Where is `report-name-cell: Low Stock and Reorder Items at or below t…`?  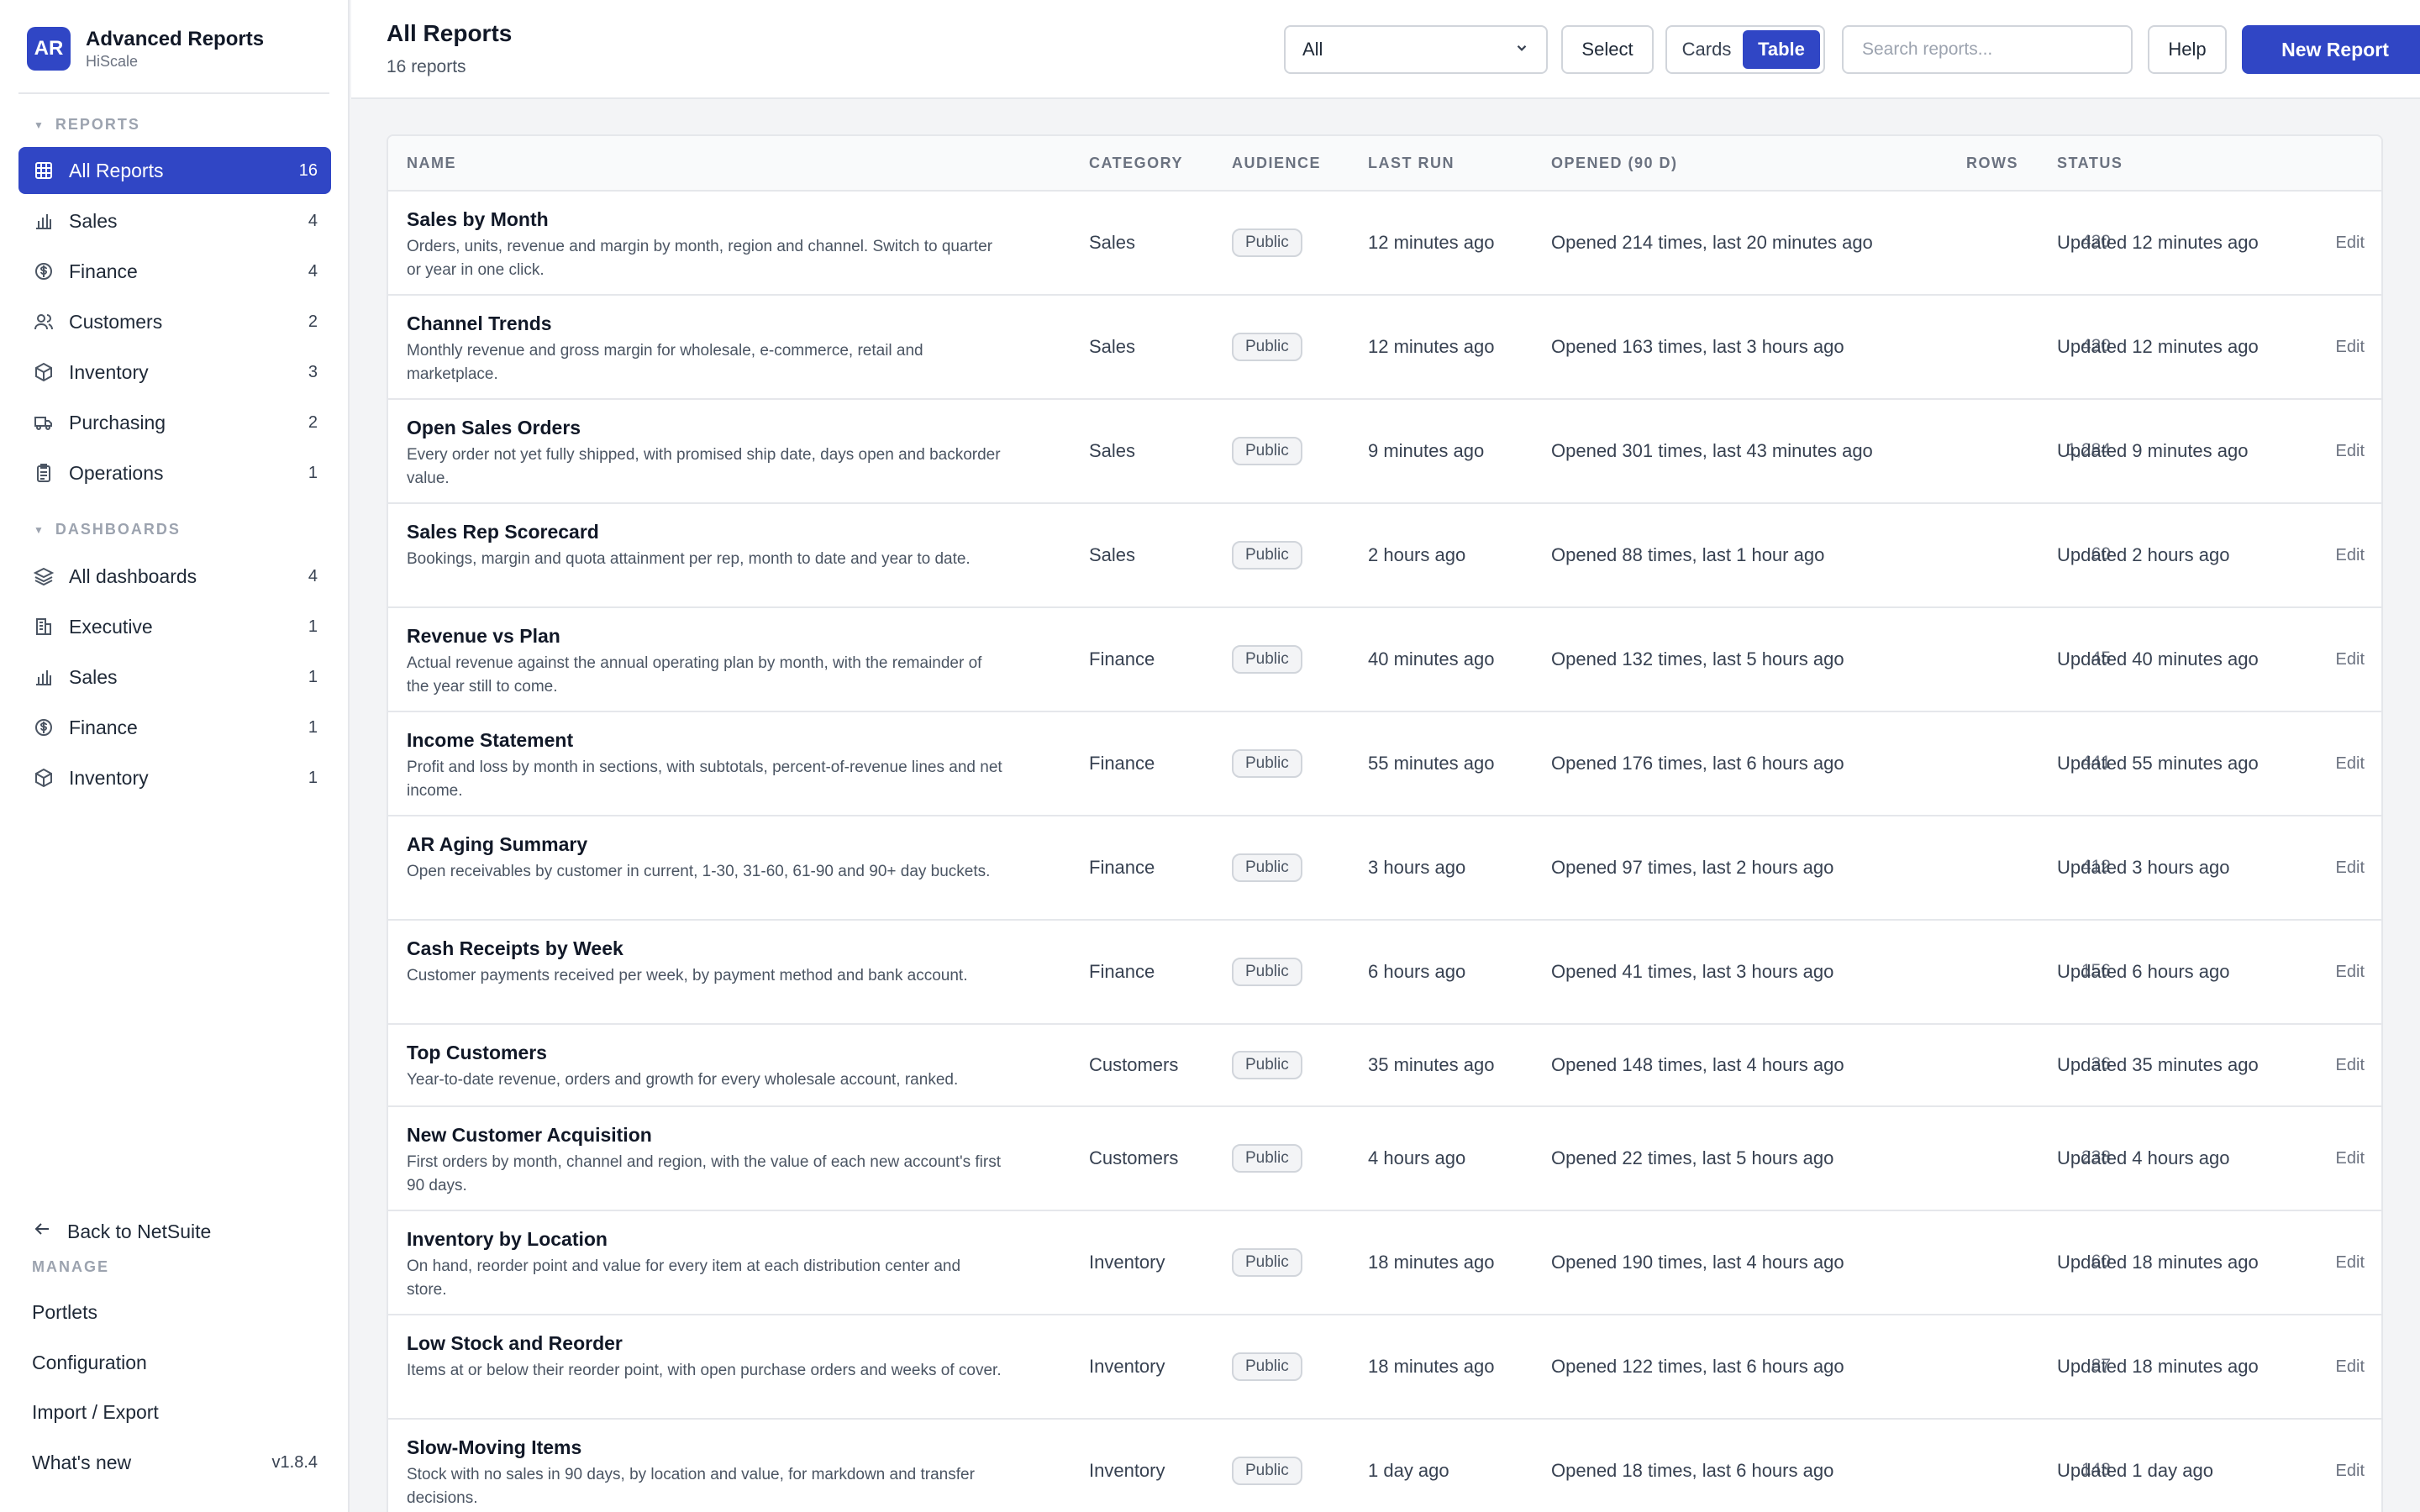
report-name-cell: Low Stock and Reorder Items at or below t… is located at coordinates (705, 1357).